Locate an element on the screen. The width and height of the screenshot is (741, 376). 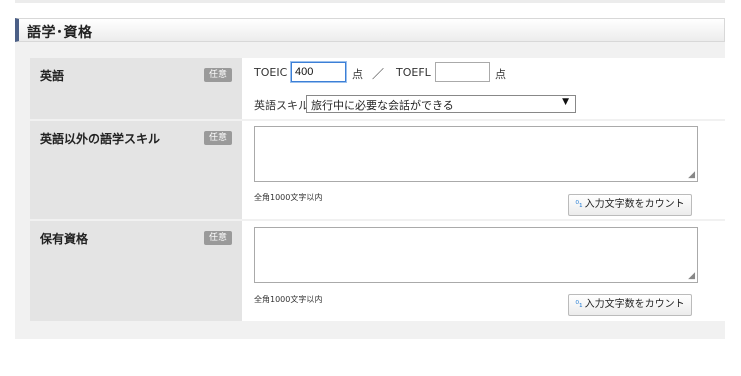
other-language-textarea: ◢ is located at coordinates (476, 154).